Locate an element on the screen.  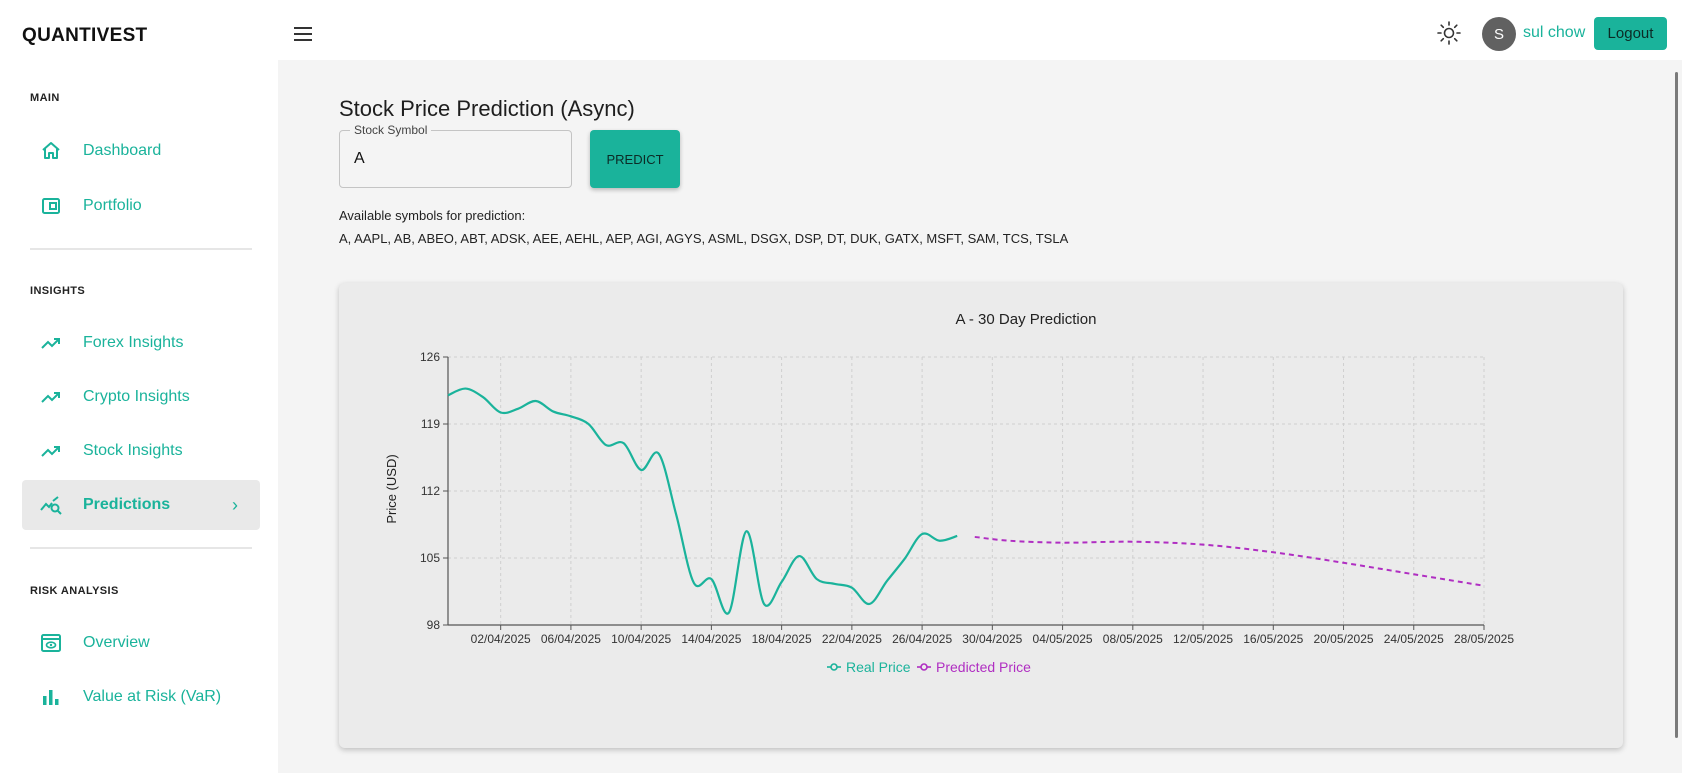
y-tick-label: 126 is located at coordinates (430, 357).